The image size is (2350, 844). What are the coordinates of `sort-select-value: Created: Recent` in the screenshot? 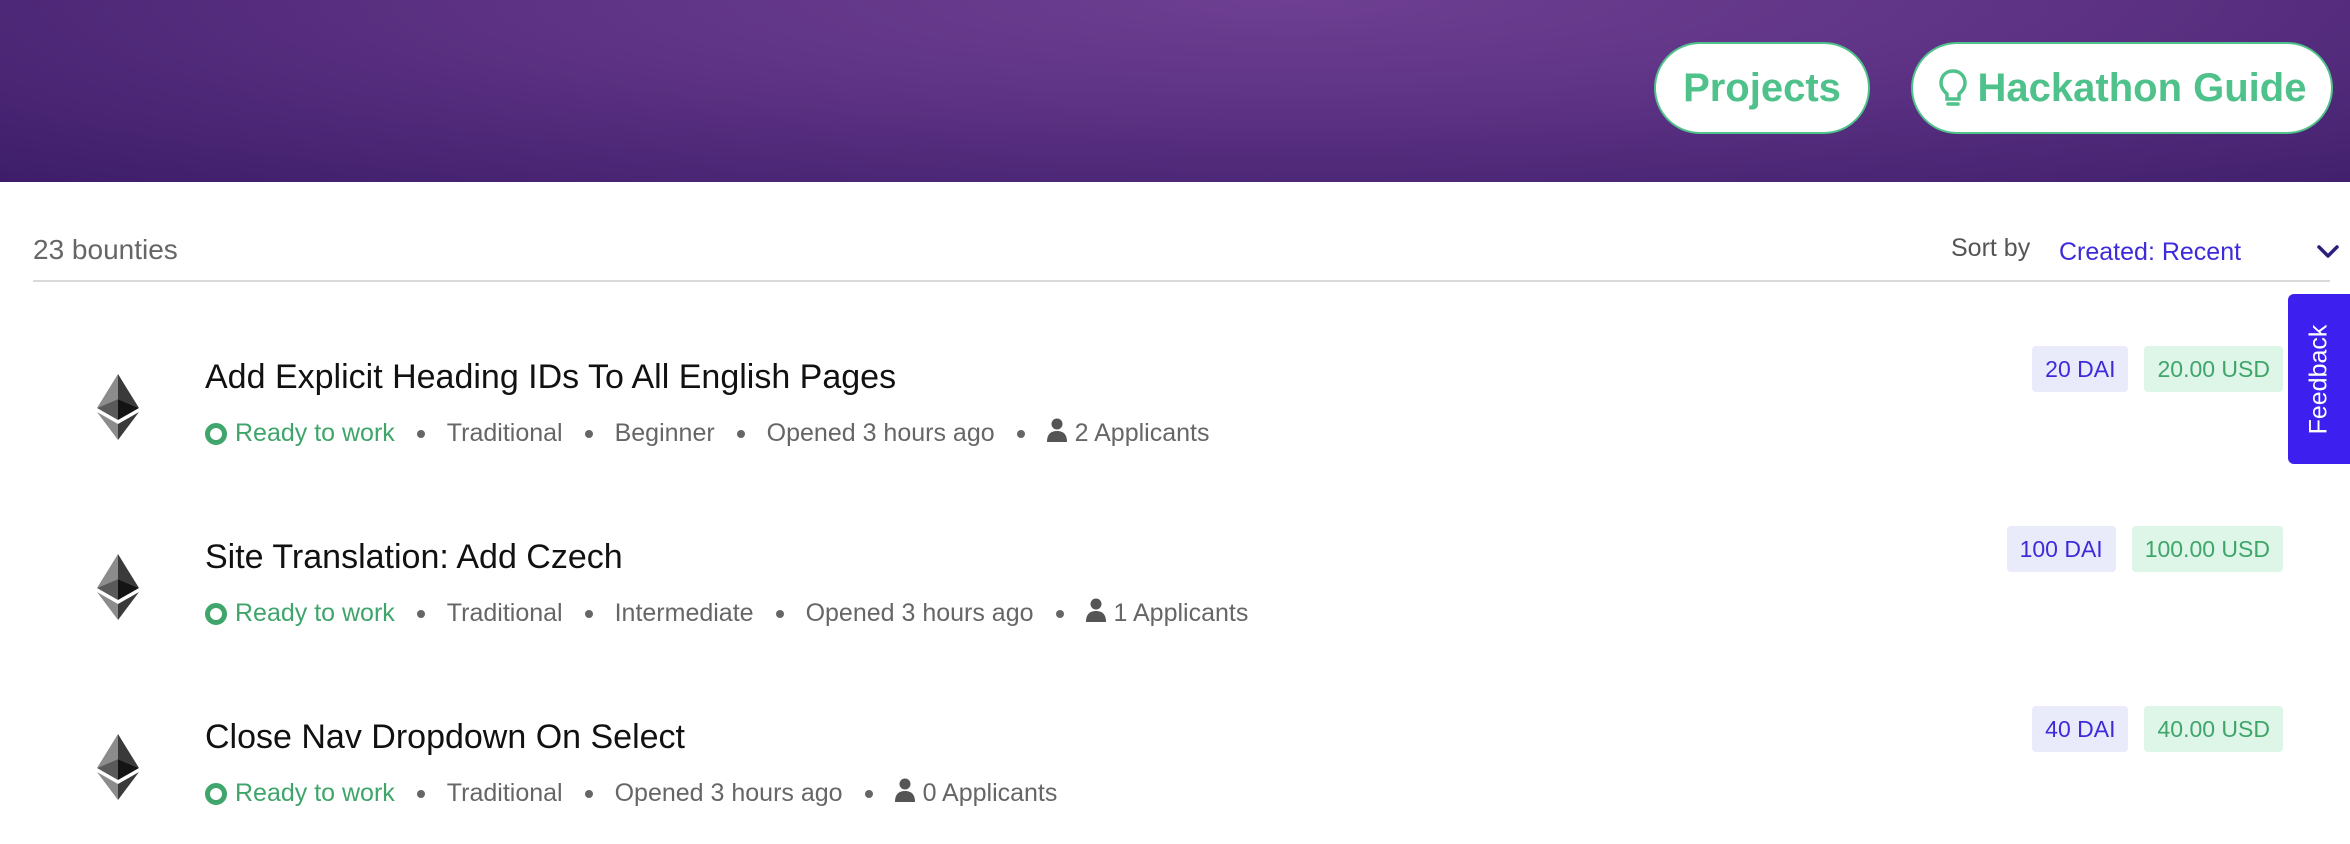 It's located at (2150, 251).